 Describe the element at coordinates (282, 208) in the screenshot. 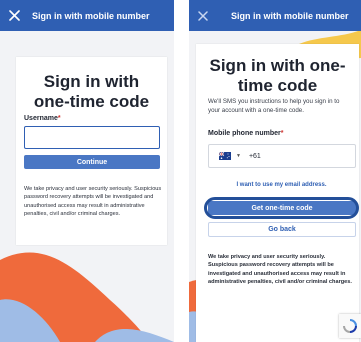

I see `get-code-button: Get one-time code` at that location.